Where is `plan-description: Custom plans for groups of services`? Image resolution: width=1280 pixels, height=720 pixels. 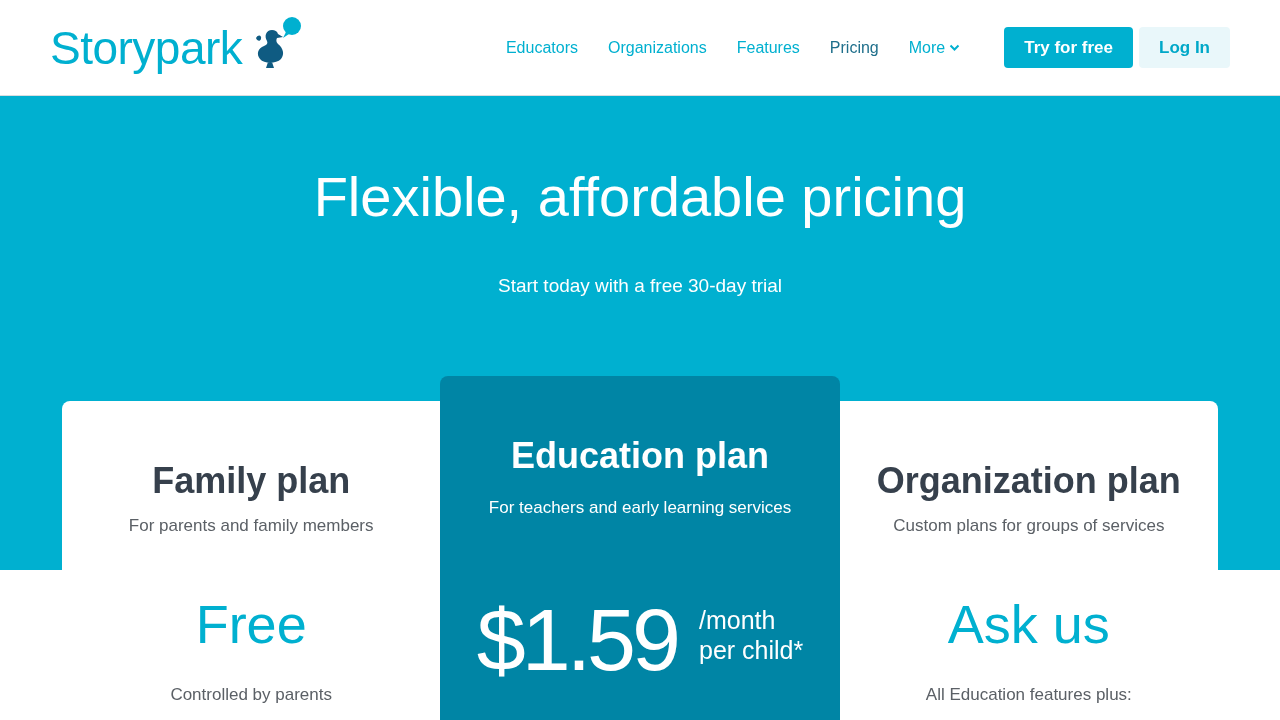 plan-description: Custom plans for groups of services is located at coordinates (1029, 525).